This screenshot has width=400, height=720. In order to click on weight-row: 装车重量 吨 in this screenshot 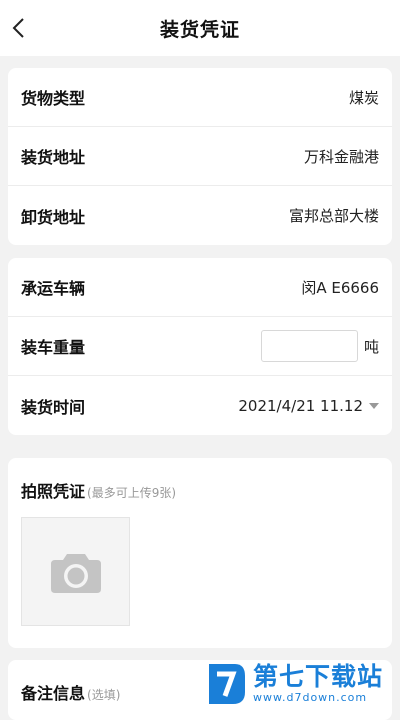, I will do `click(200, 346)`.